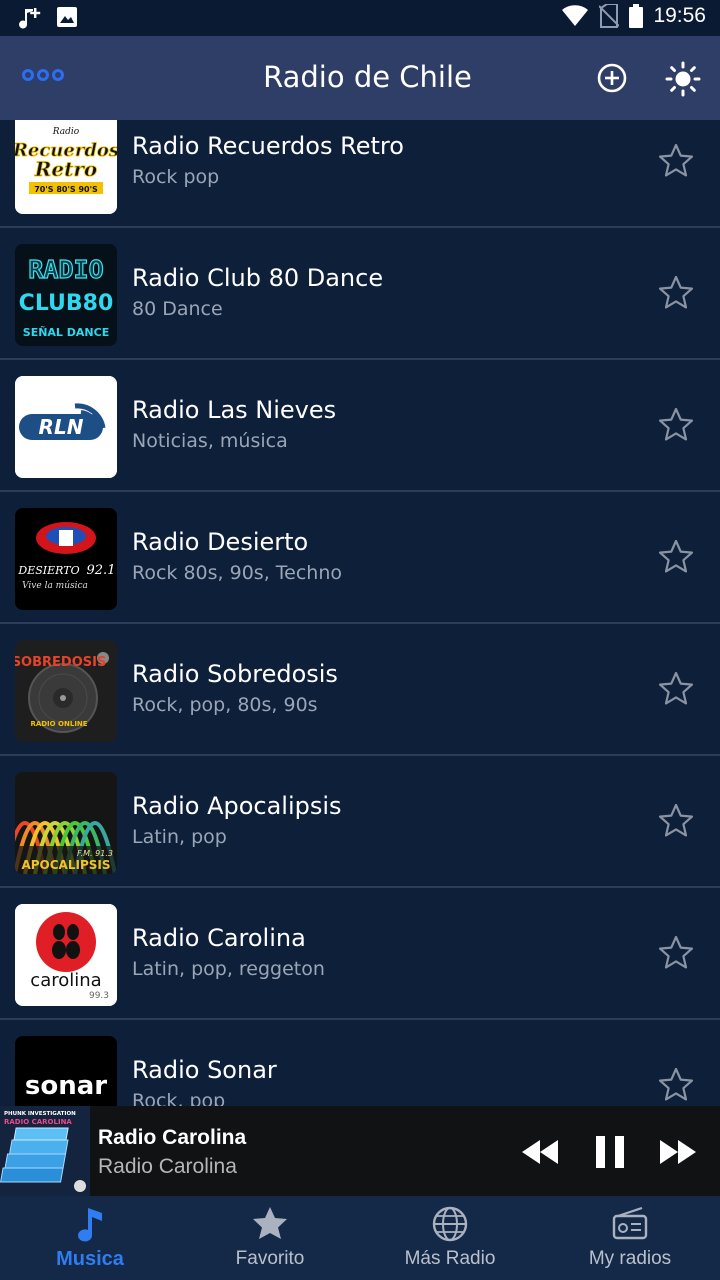 This screenshot has height=1280, width=720. Describe the element at coordinates (90, 1259) in the screenshot. I see `nav-label: Musica` at that location.